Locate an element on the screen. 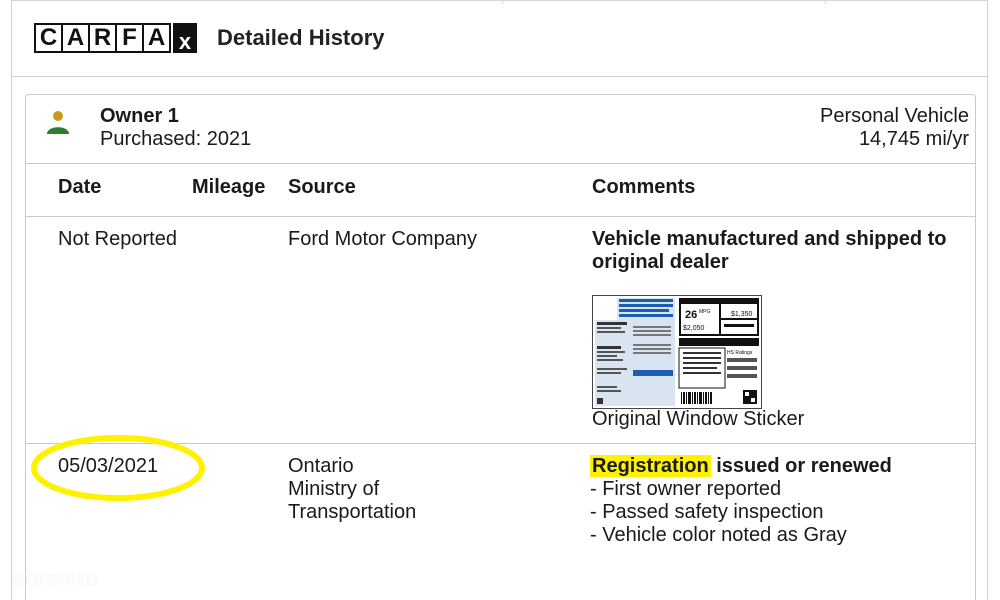 Image resolution: width=1000 pixels, height=600 pixels. column-header-mileage: Mileage is located at coordinates (229, 187).